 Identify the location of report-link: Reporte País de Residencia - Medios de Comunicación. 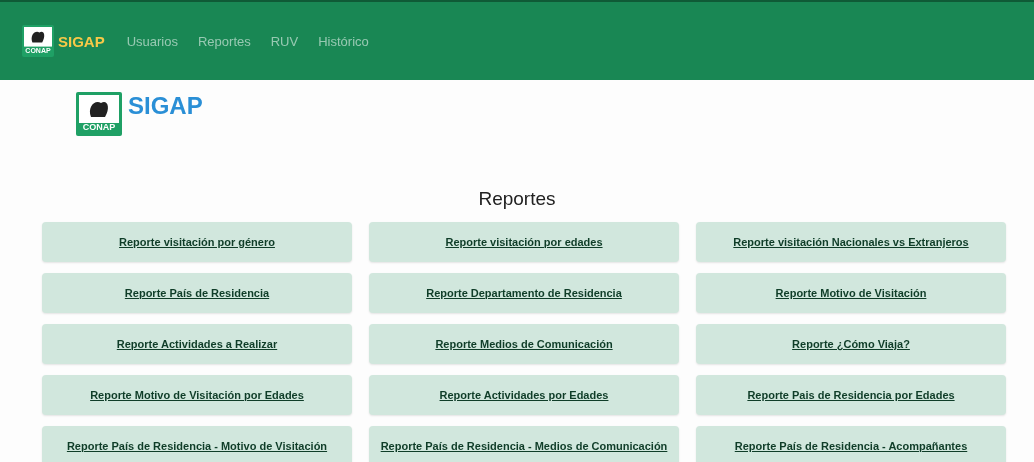
(524, 446).